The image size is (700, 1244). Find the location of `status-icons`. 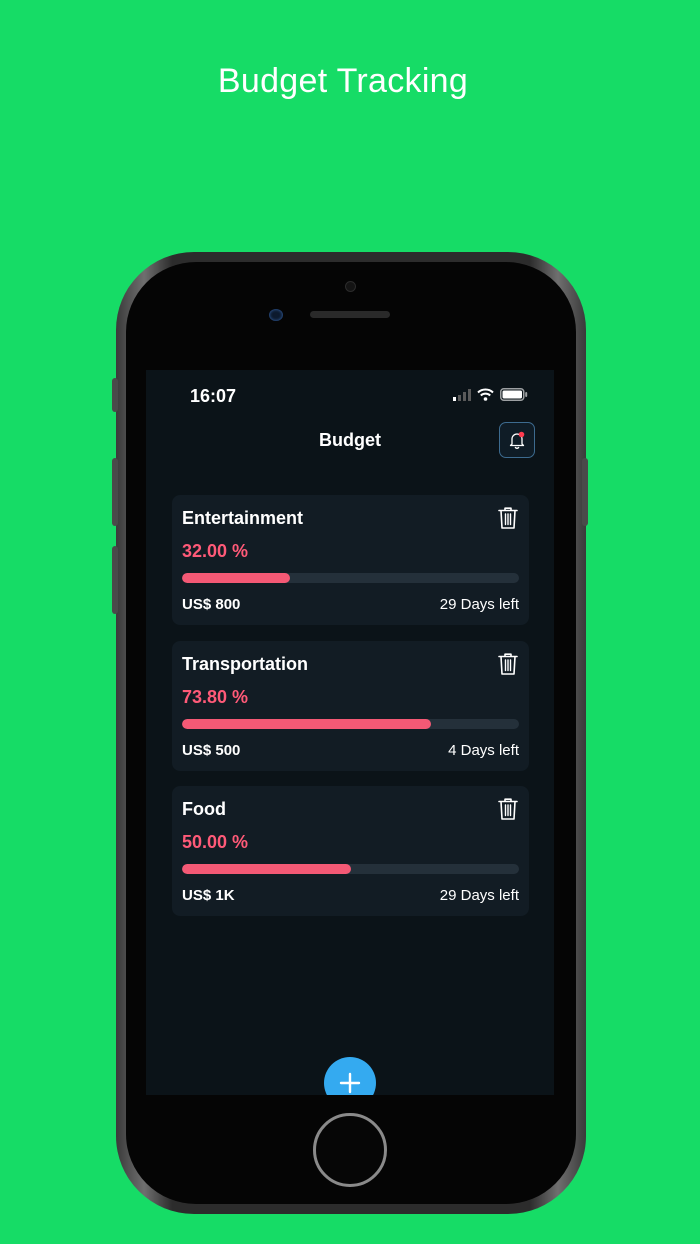

status-icons is located at coordinates (490, 394).